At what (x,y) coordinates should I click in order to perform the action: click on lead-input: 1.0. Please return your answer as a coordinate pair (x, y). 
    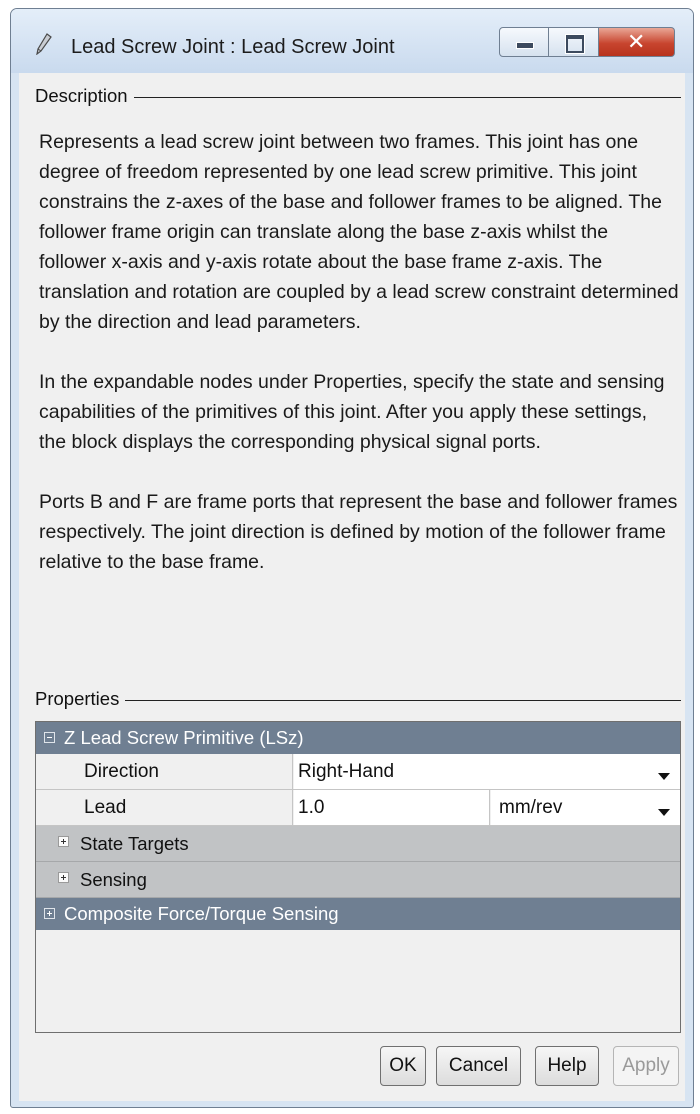
    Looking at the image, I should click on (392, 807).